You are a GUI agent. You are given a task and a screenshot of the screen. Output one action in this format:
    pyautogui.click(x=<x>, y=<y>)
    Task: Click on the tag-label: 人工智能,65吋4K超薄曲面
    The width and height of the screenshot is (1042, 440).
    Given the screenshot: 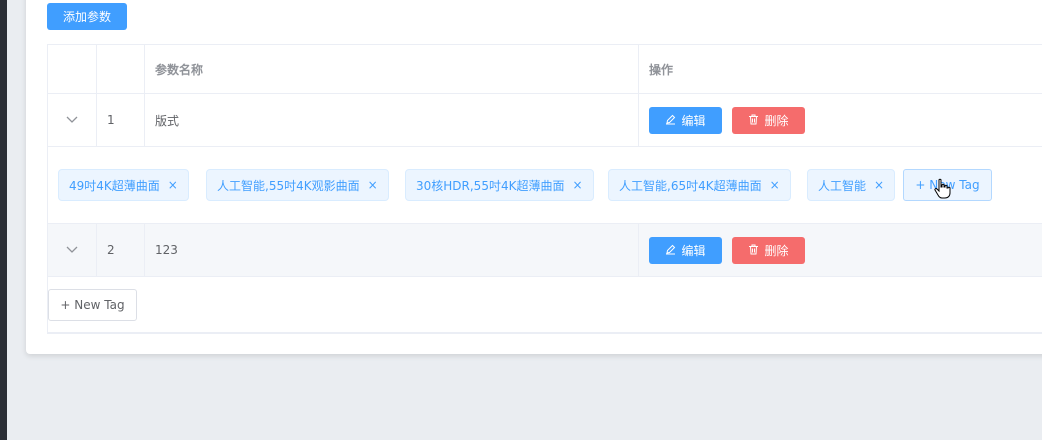 What is the action you would take?
    pyautogui.click(x=690, y=185)
    